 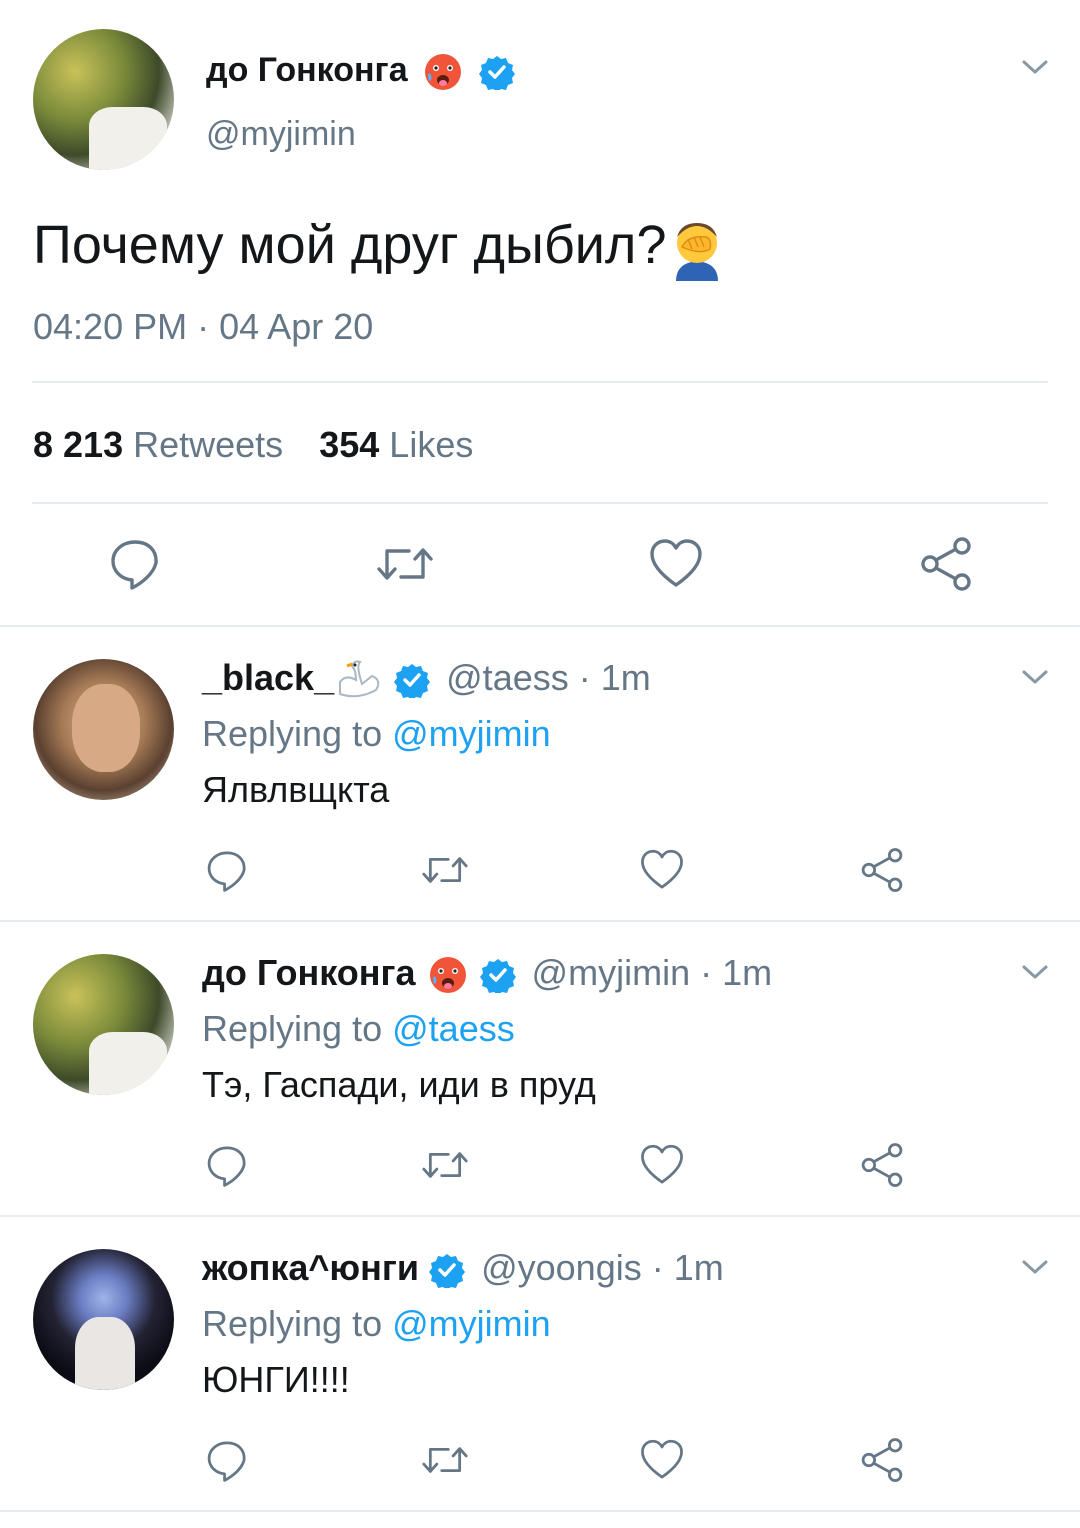 I want to click on replying-to-line: Replying to @taess, so click(x=358, y=1029).